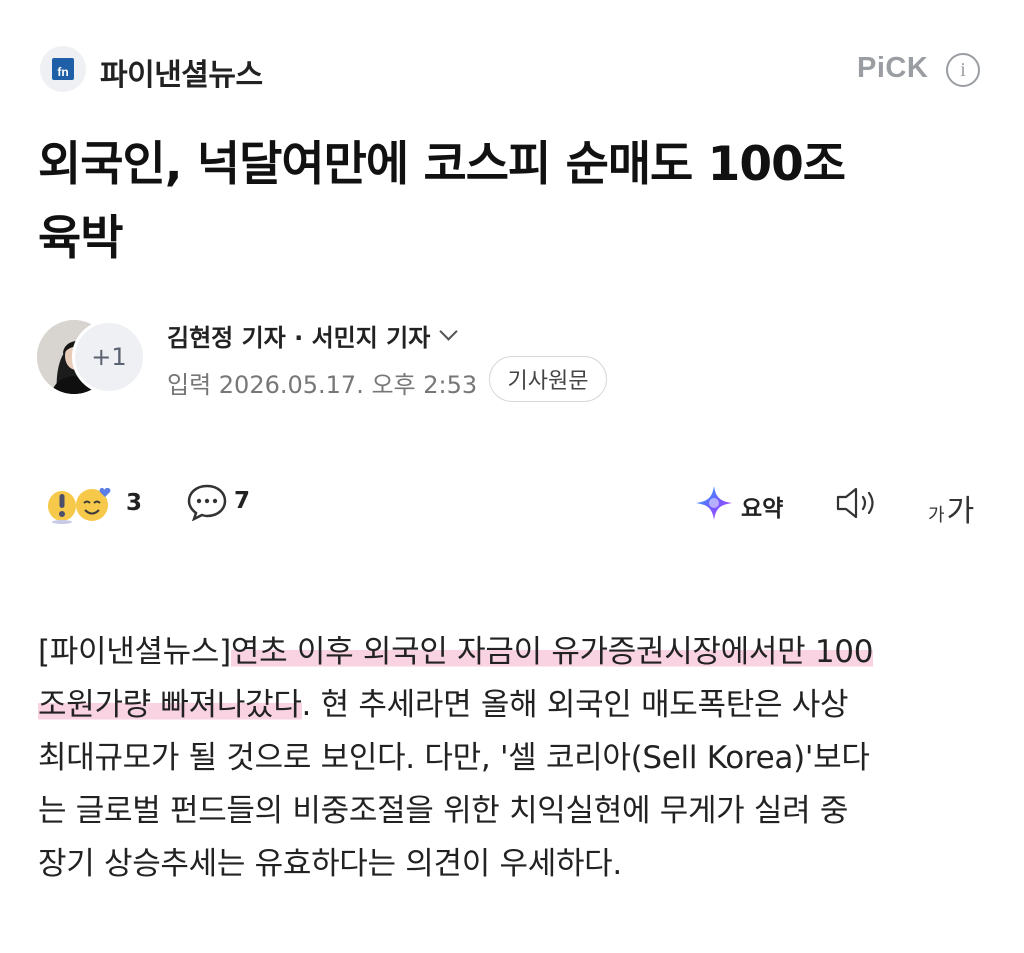 The image size is (1024, 953). I want to click on comment-count: 7, so click(242, 501).